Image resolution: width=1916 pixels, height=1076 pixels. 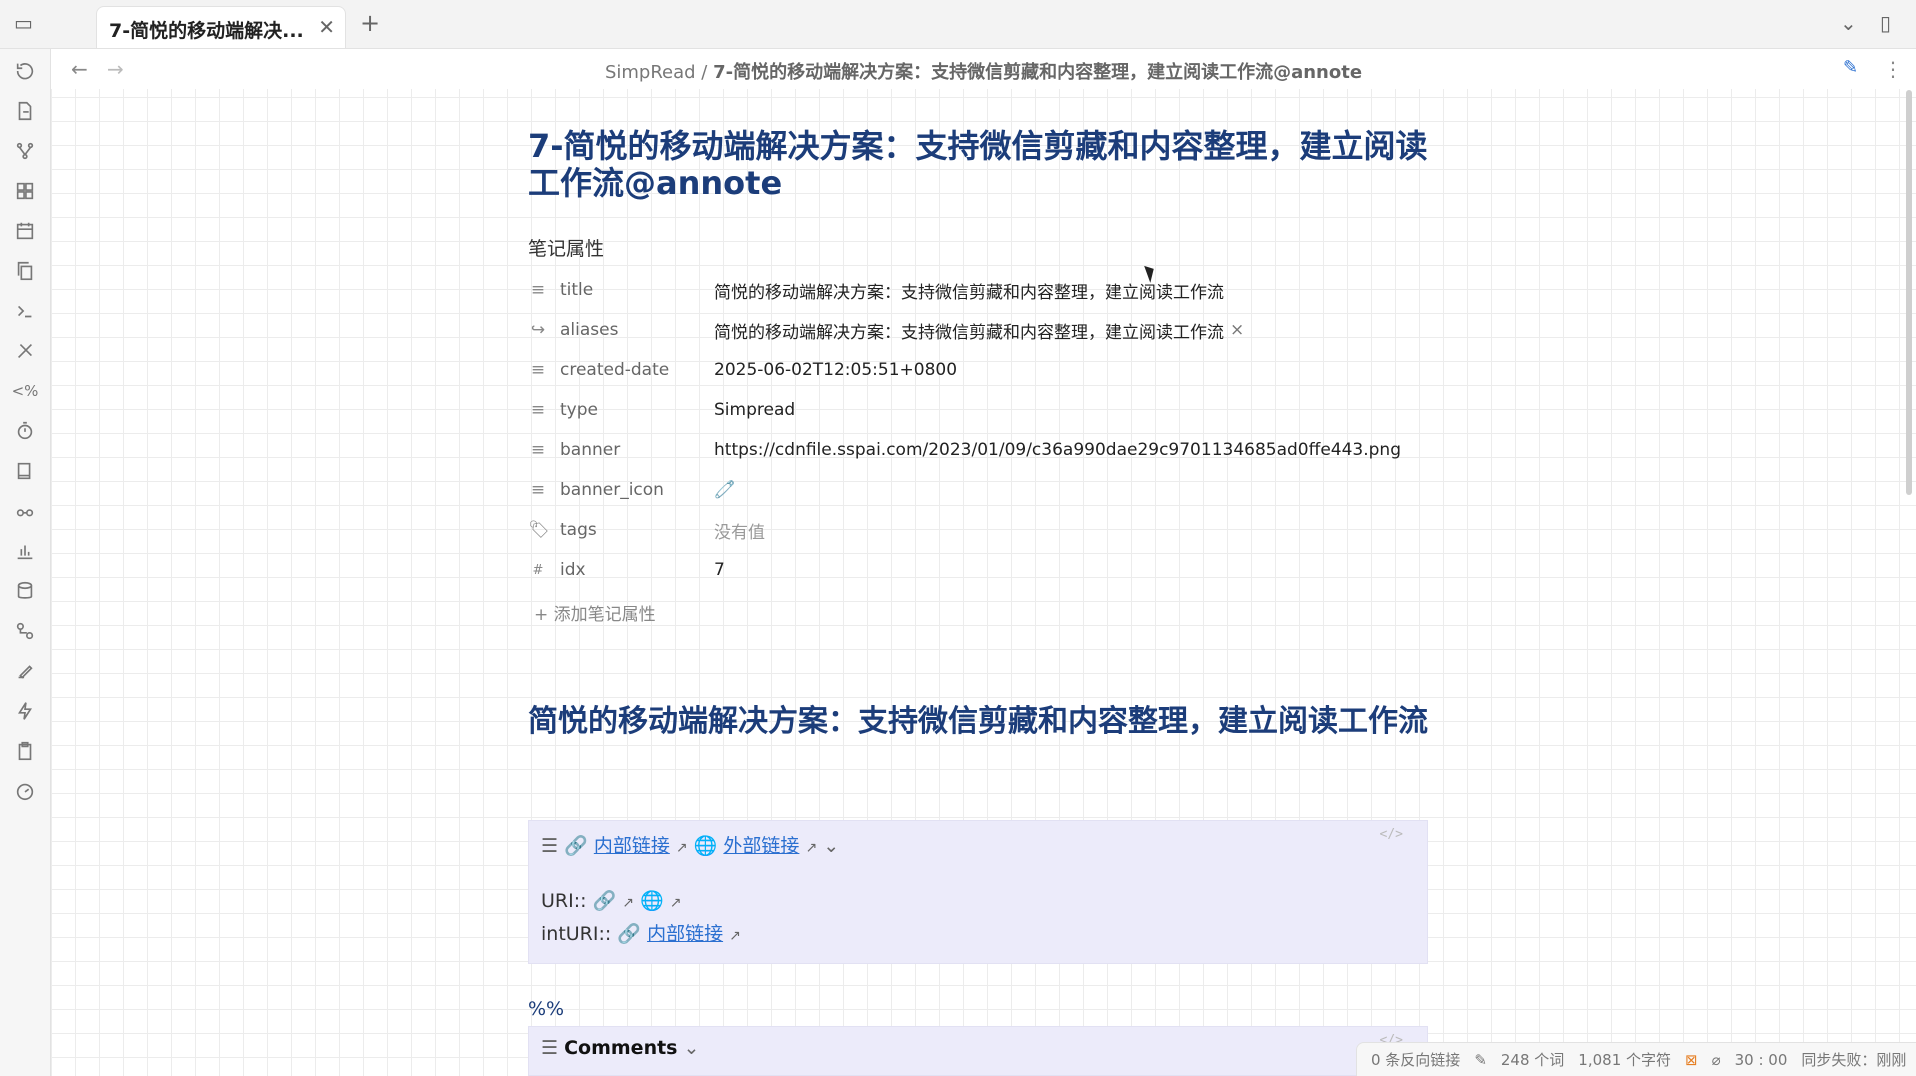 I want to click on property-value: 没有值, so click(x=739, y=530).